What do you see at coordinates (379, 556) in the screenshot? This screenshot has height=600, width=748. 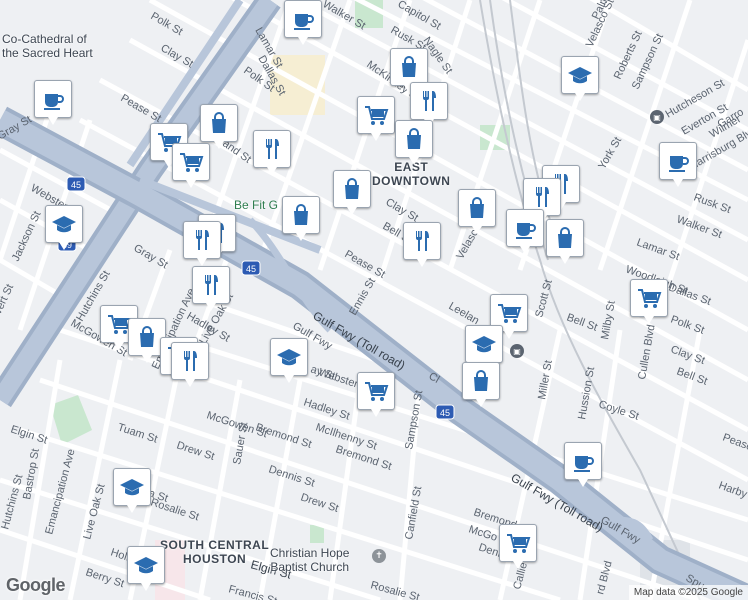 I see `church-pin-icon: ✝` at bounding box center [379, 556].